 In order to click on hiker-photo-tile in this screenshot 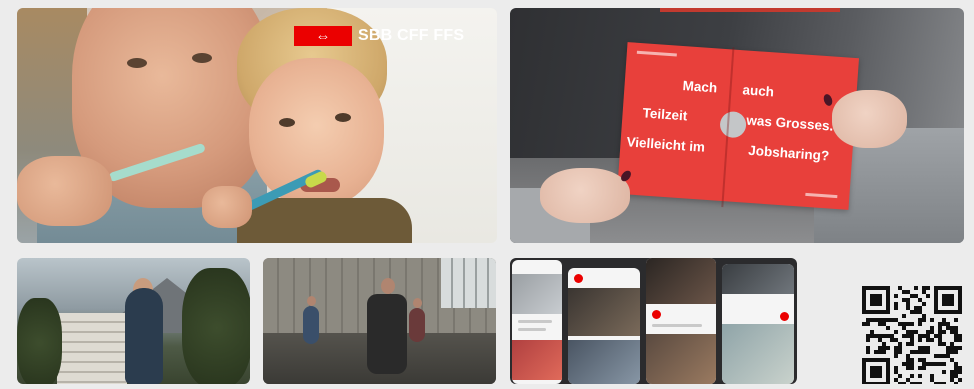, I will do `click(133, 321)`.